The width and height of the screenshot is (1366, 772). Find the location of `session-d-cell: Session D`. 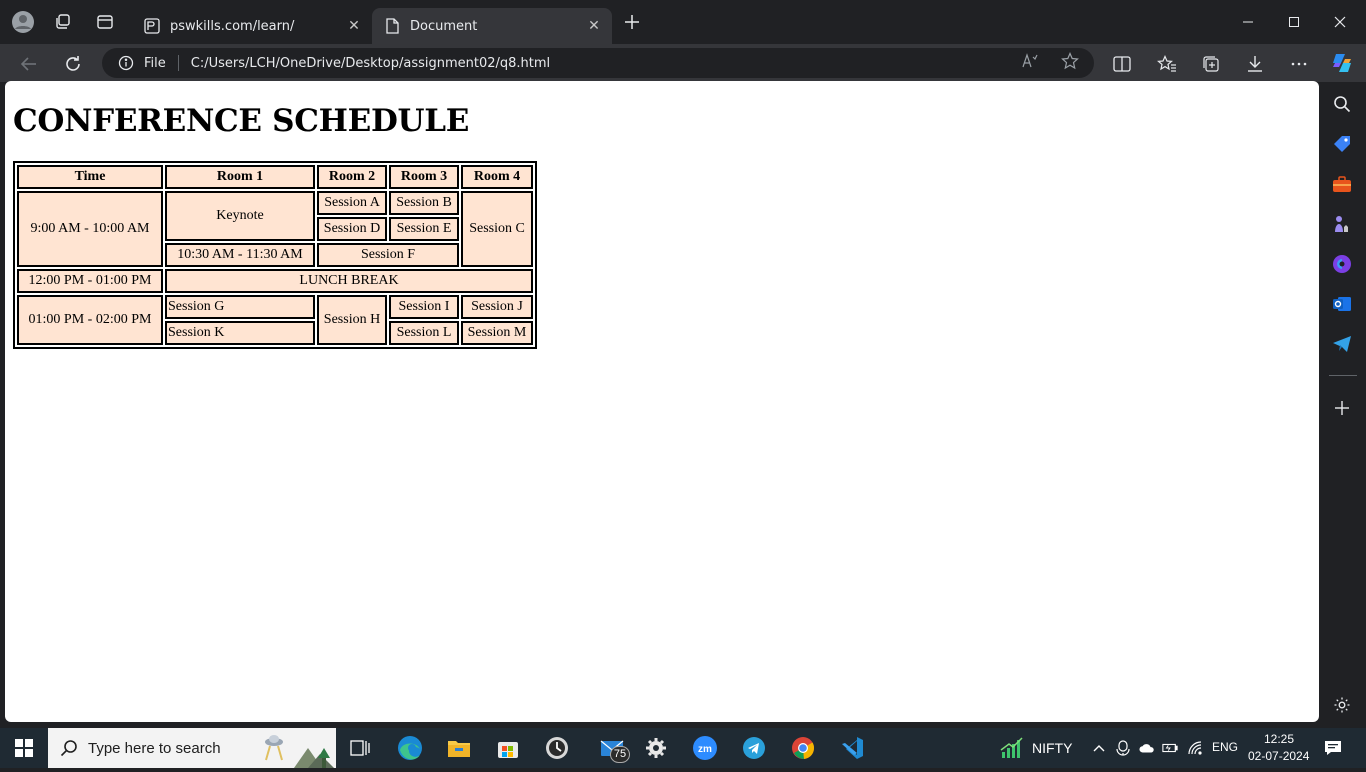

session-d-cell: Session D is located at coordinates (352, 229).